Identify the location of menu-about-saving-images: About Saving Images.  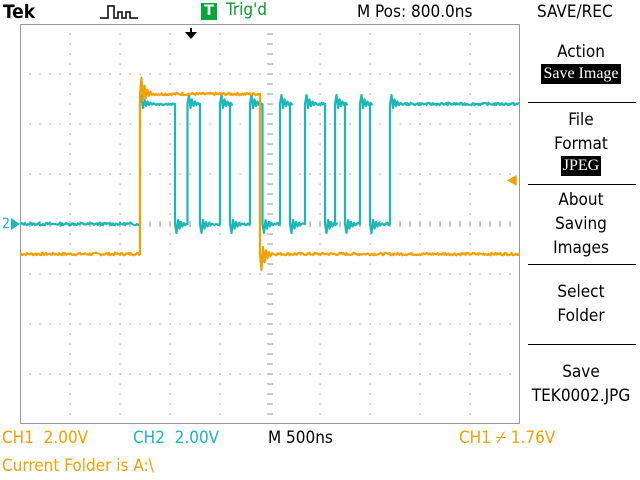
(581, 224).